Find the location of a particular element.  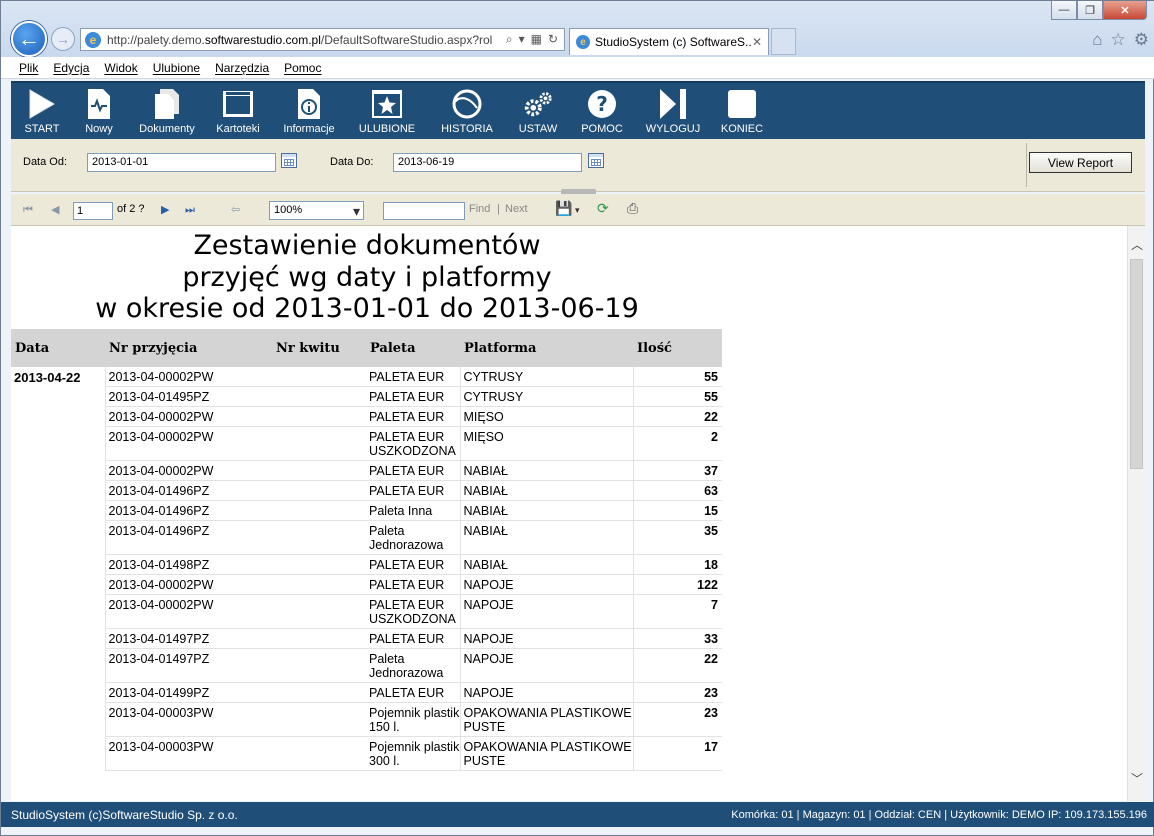

toolbar-wyloguj-button: WYLOGUJ is located at coordinates (673, 109).